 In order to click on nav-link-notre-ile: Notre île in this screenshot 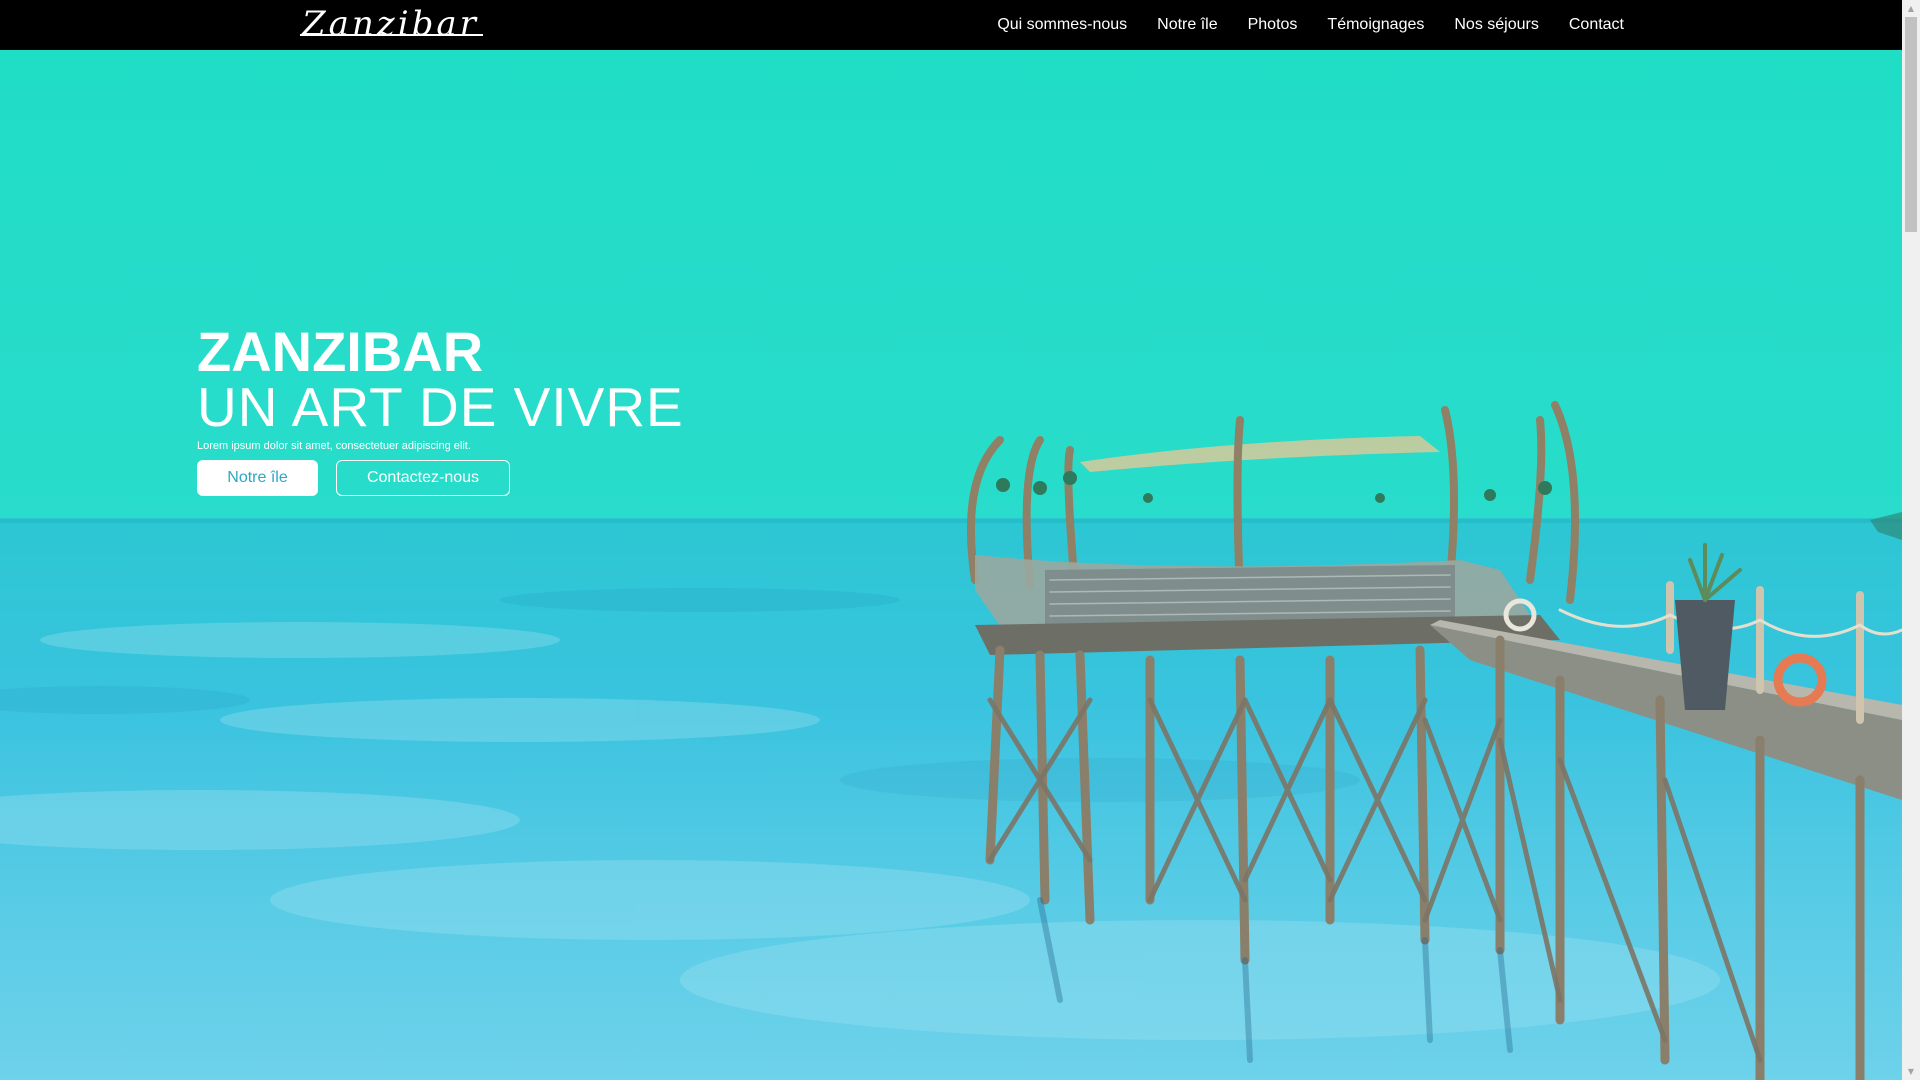, I will do `click(1187, 25)`.